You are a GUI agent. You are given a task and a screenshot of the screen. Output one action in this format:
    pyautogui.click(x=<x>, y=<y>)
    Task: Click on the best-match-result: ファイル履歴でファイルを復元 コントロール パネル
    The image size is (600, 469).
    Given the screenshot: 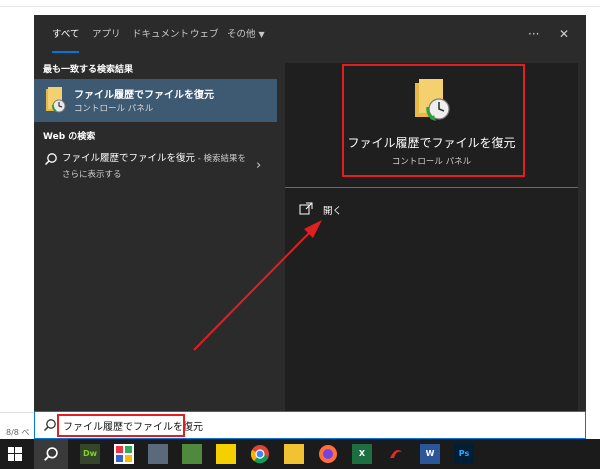 What is the action you would take?
    pyautogui.click(x=155, y=100)
    